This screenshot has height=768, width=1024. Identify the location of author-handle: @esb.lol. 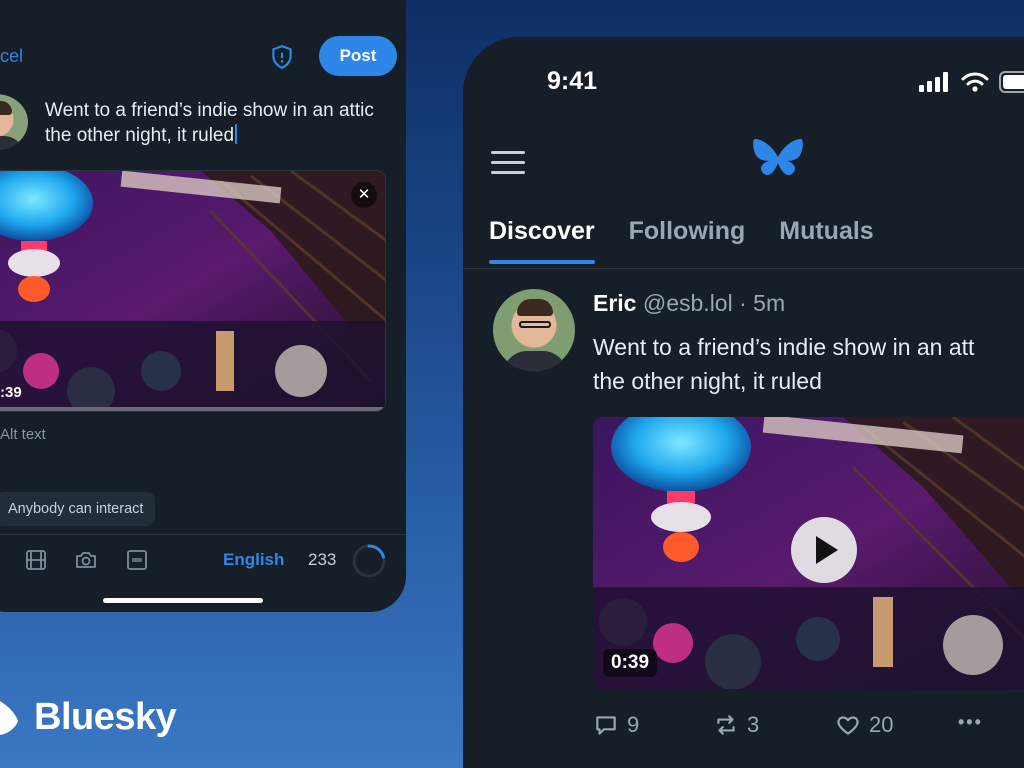
(688, 303).